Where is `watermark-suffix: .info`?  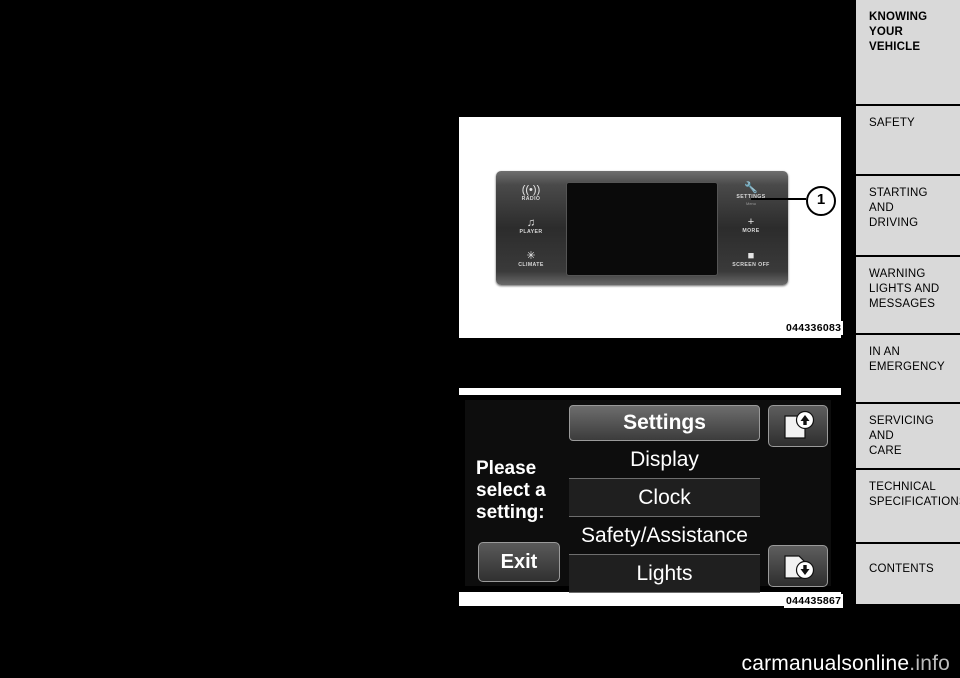
watermark-suffix: .info is located at coordinates (929, 663).